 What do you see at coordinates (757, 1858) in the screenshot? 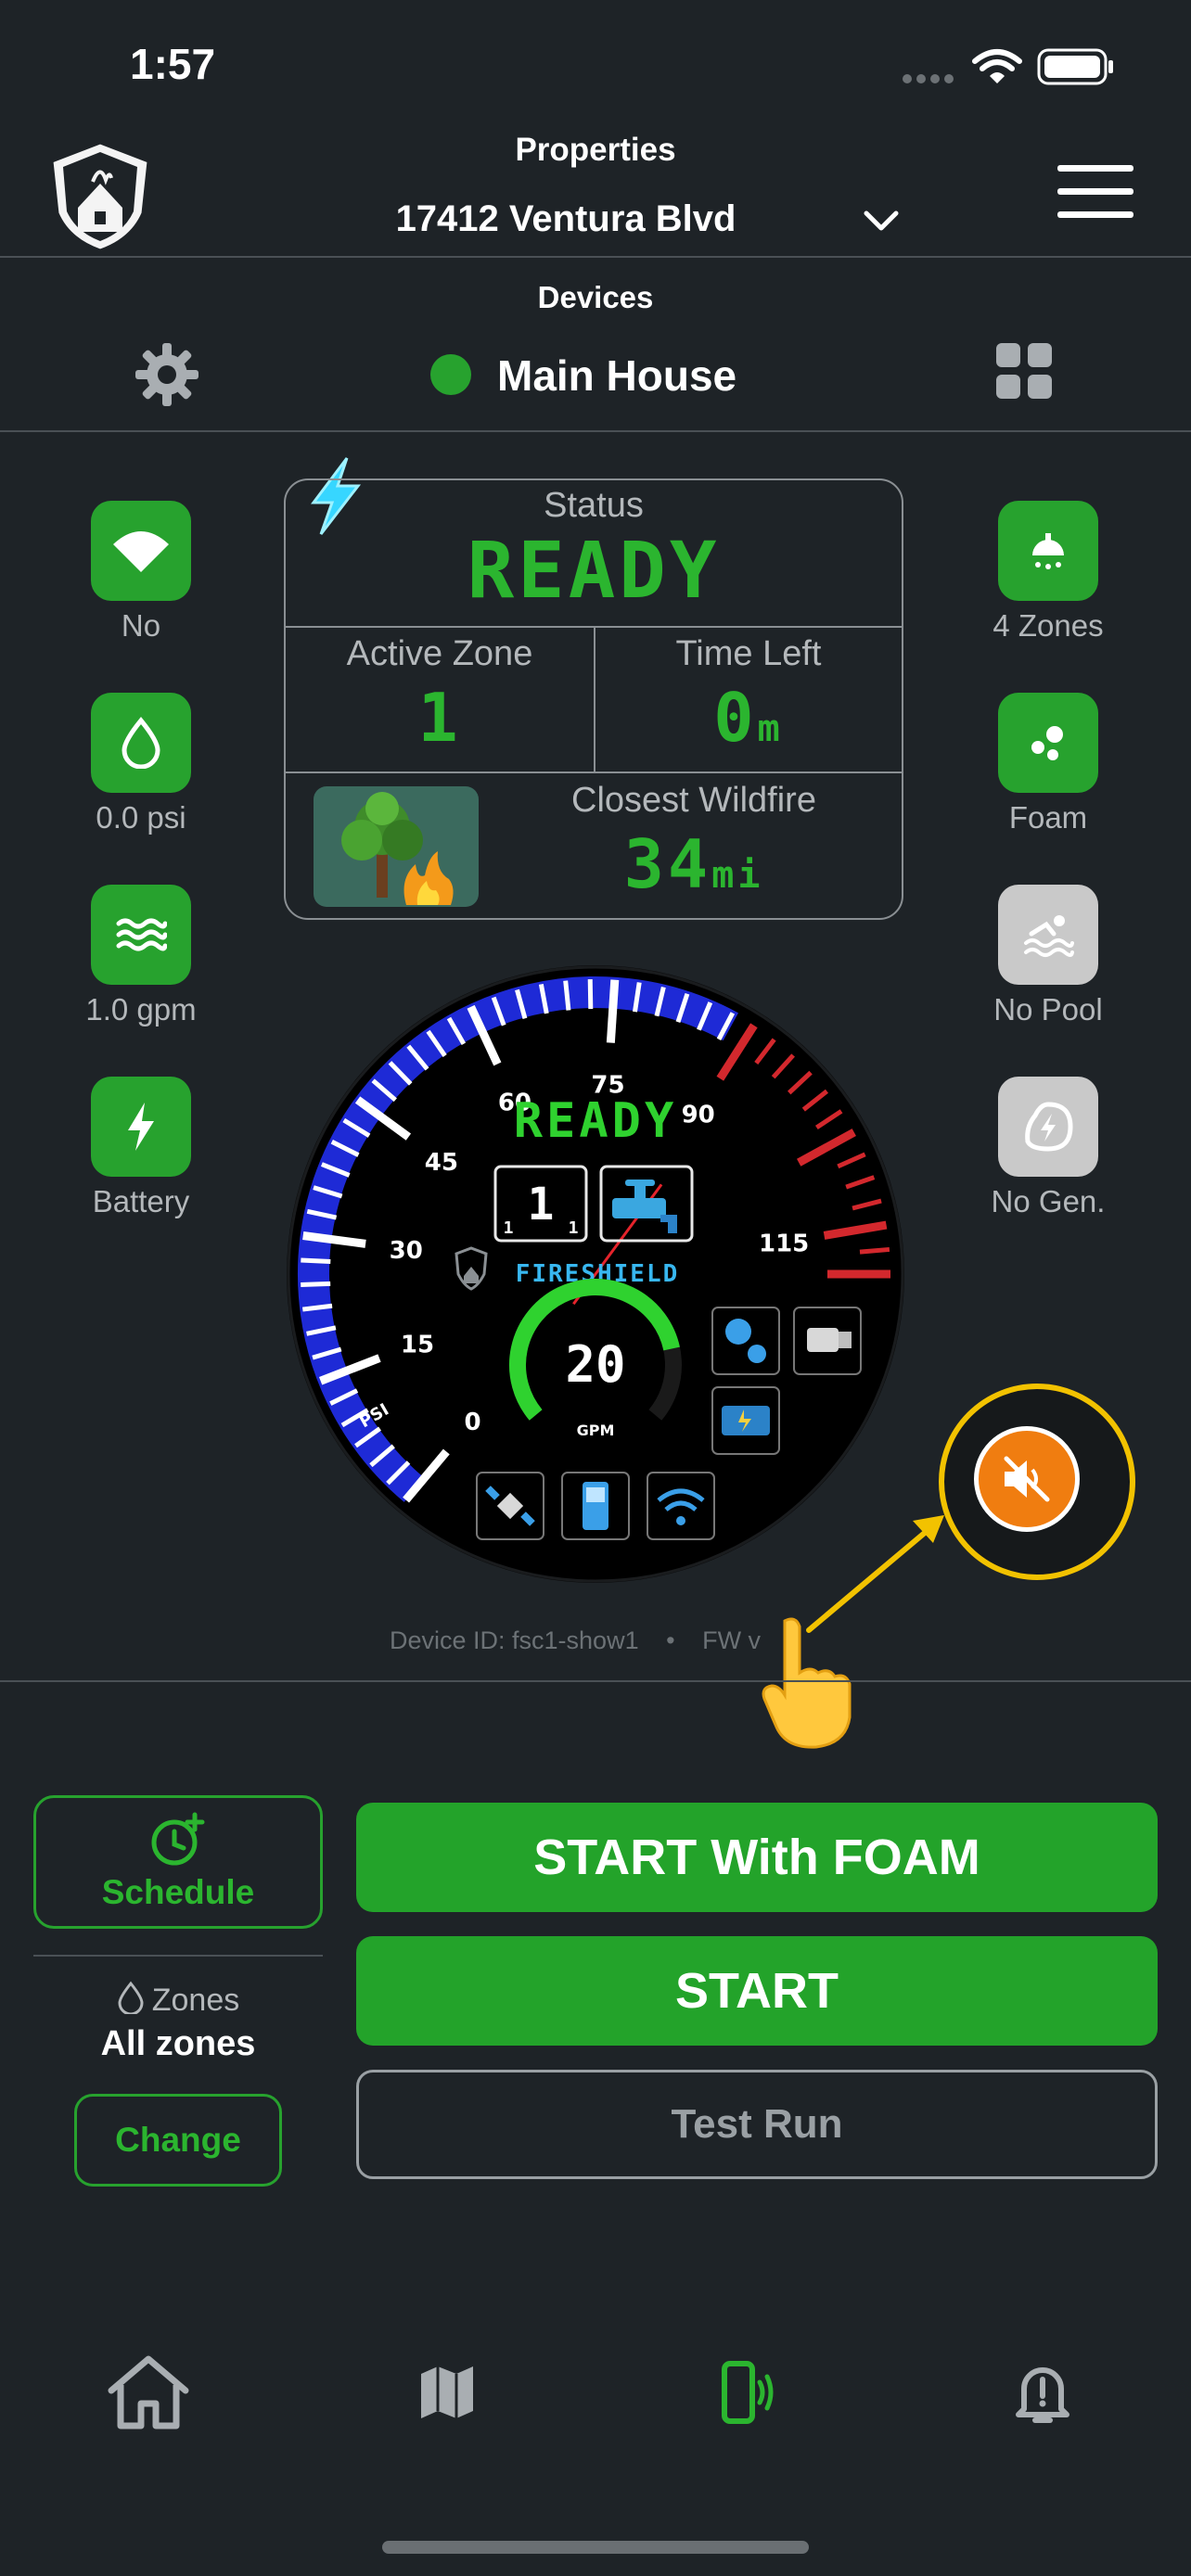
I see `start-with-foam-button: START With FOAM` at bounding box center [757, 1858].